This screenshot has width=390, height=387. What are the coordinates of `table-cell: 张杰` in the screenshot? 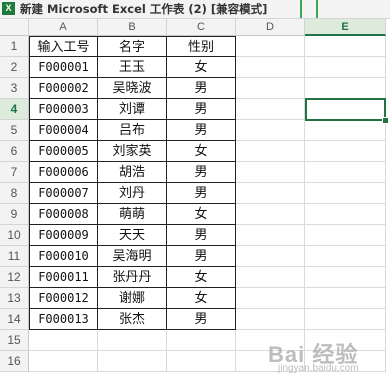 It's located at (132, 319).